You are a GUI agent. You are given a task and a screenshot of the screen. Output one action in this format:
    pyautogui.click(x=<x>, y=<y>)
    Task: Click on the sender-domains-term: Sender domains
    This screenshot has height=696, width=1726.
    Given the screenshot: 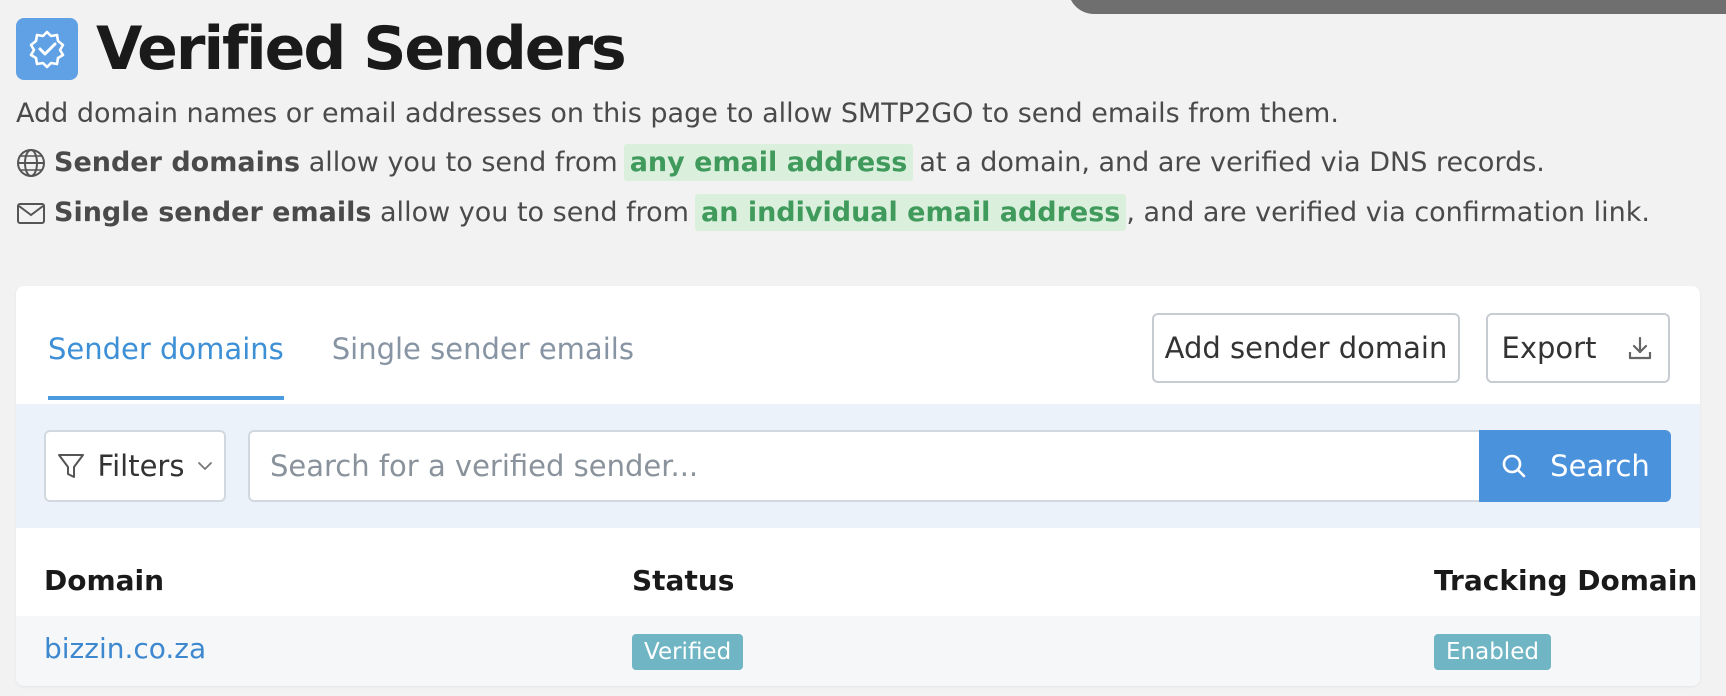 What is the action you would take?
    pyautogui.click(x=177, y=162)
    